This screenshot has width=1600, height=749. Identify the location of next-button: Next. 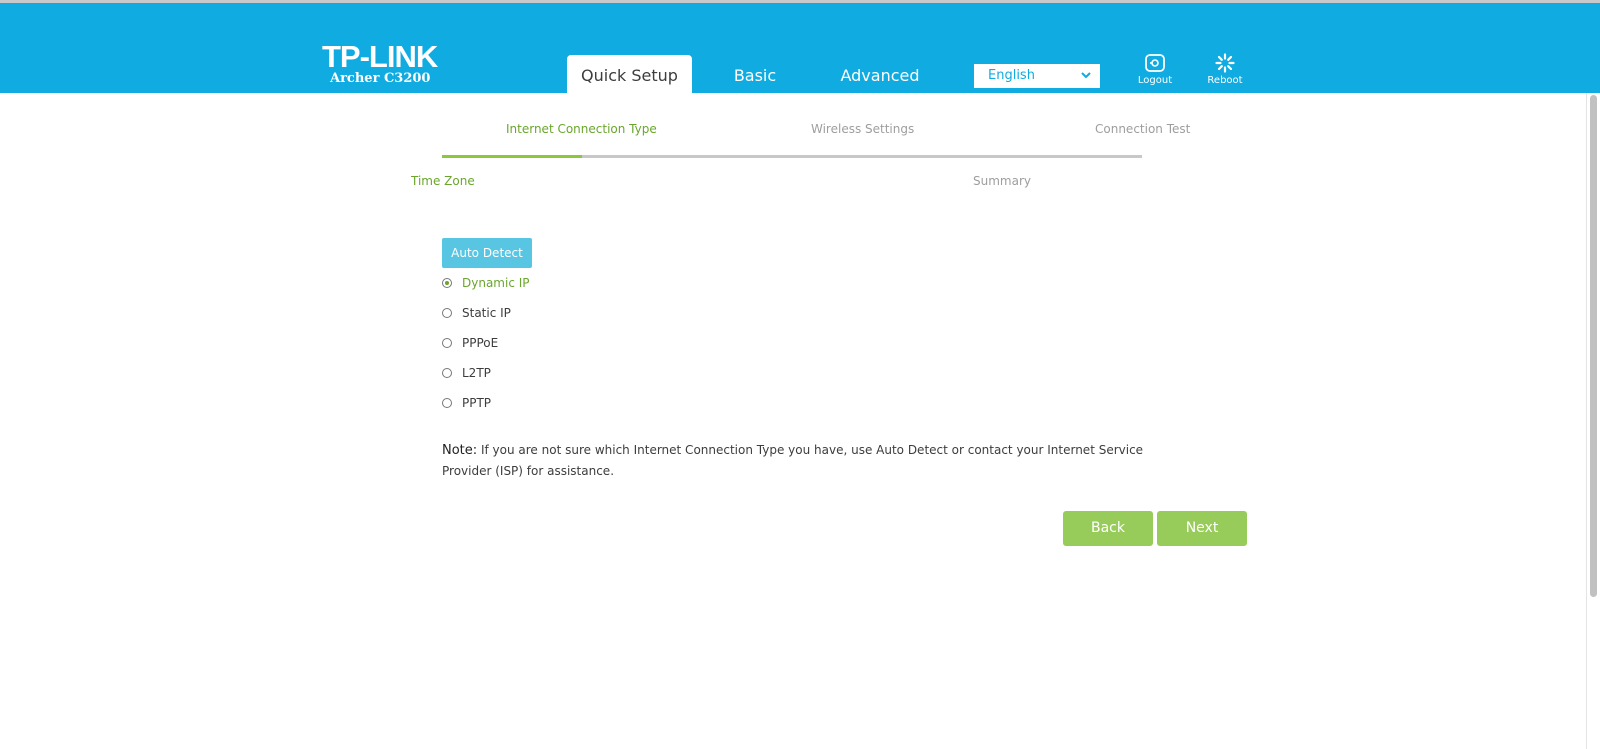
(1202, 528).